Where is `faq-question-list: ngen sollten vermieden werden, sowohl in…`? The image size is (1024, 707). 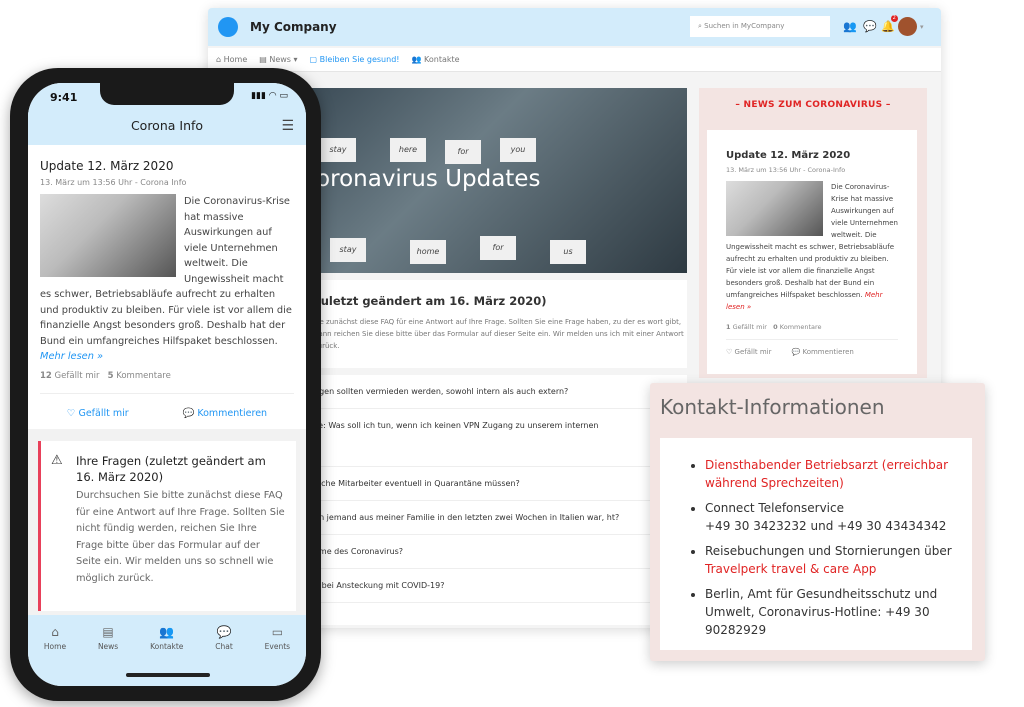
faq-question-list: ngen sollten vermieden werden, sowohl in… is located at coordinates (493, 500).